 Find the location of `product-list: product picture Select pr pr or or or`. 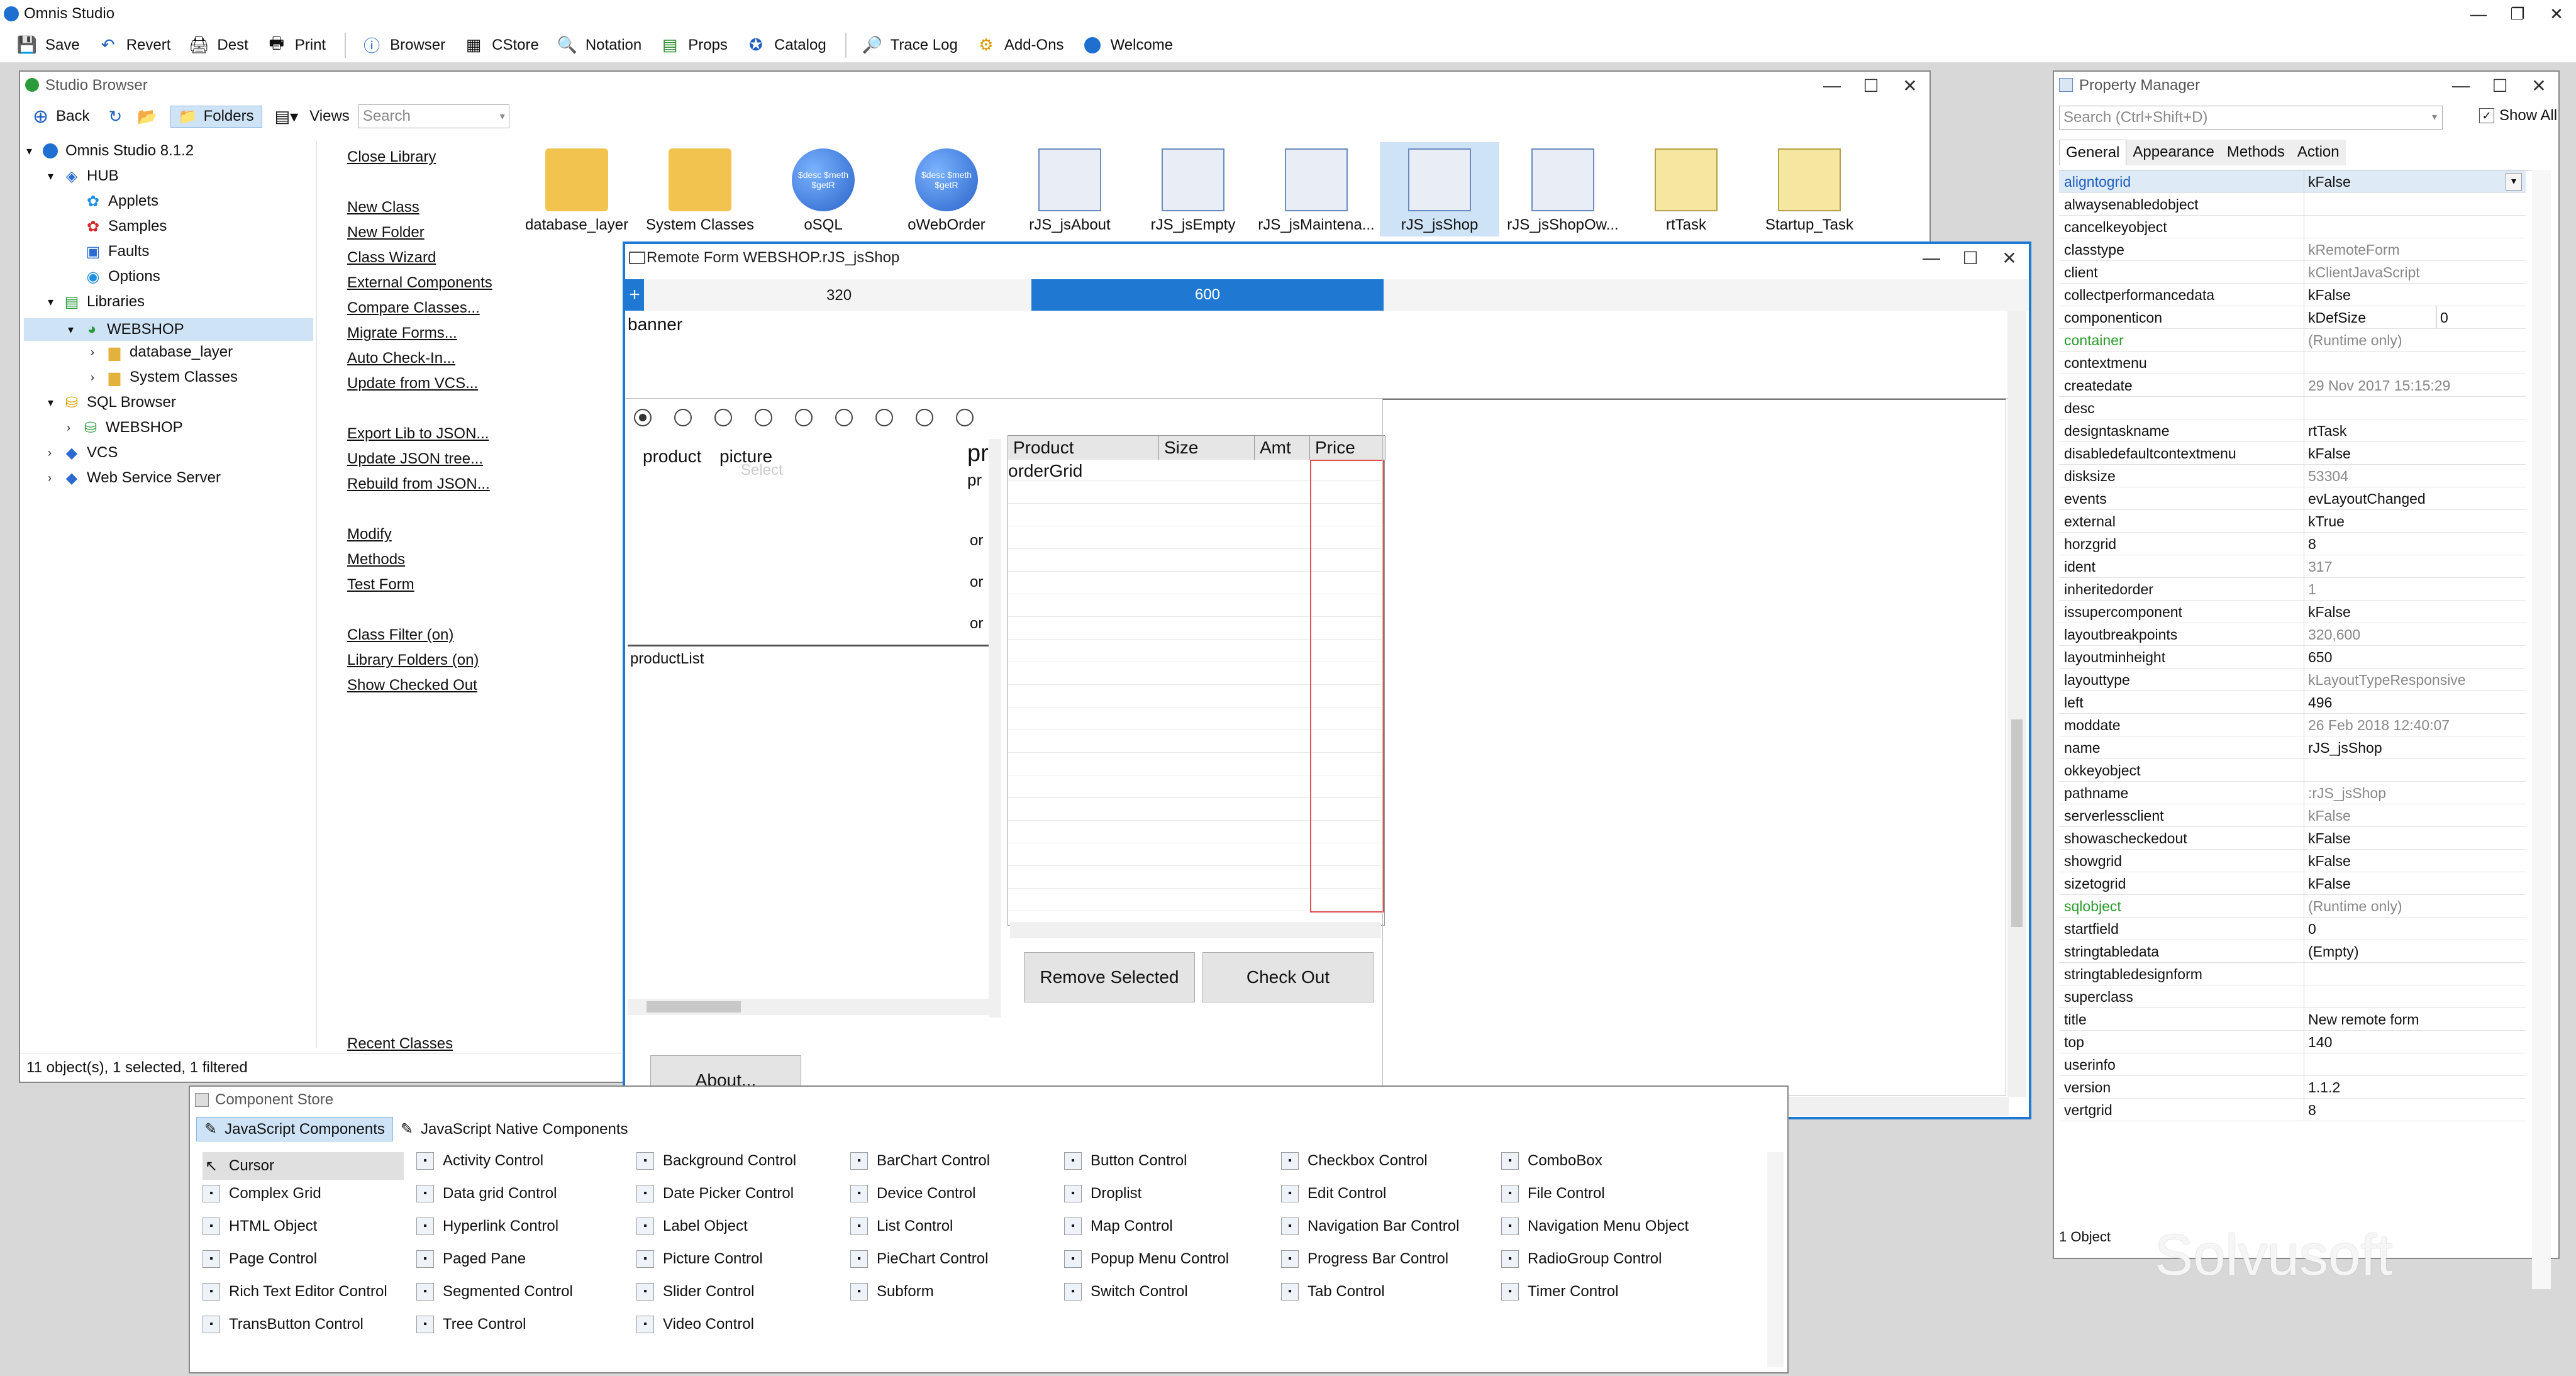

product-list: product picture Select pr pr or or or is located at coordinates (810, 542).